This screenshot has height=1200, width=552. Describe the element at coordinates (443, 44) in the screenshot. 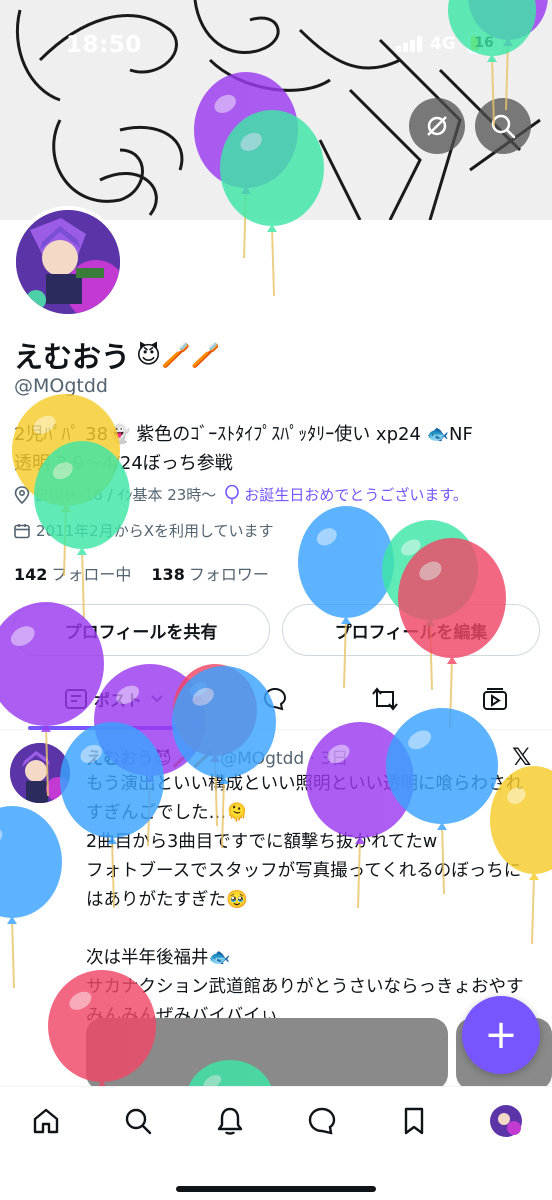

I see `network-type: 4G` at that location.